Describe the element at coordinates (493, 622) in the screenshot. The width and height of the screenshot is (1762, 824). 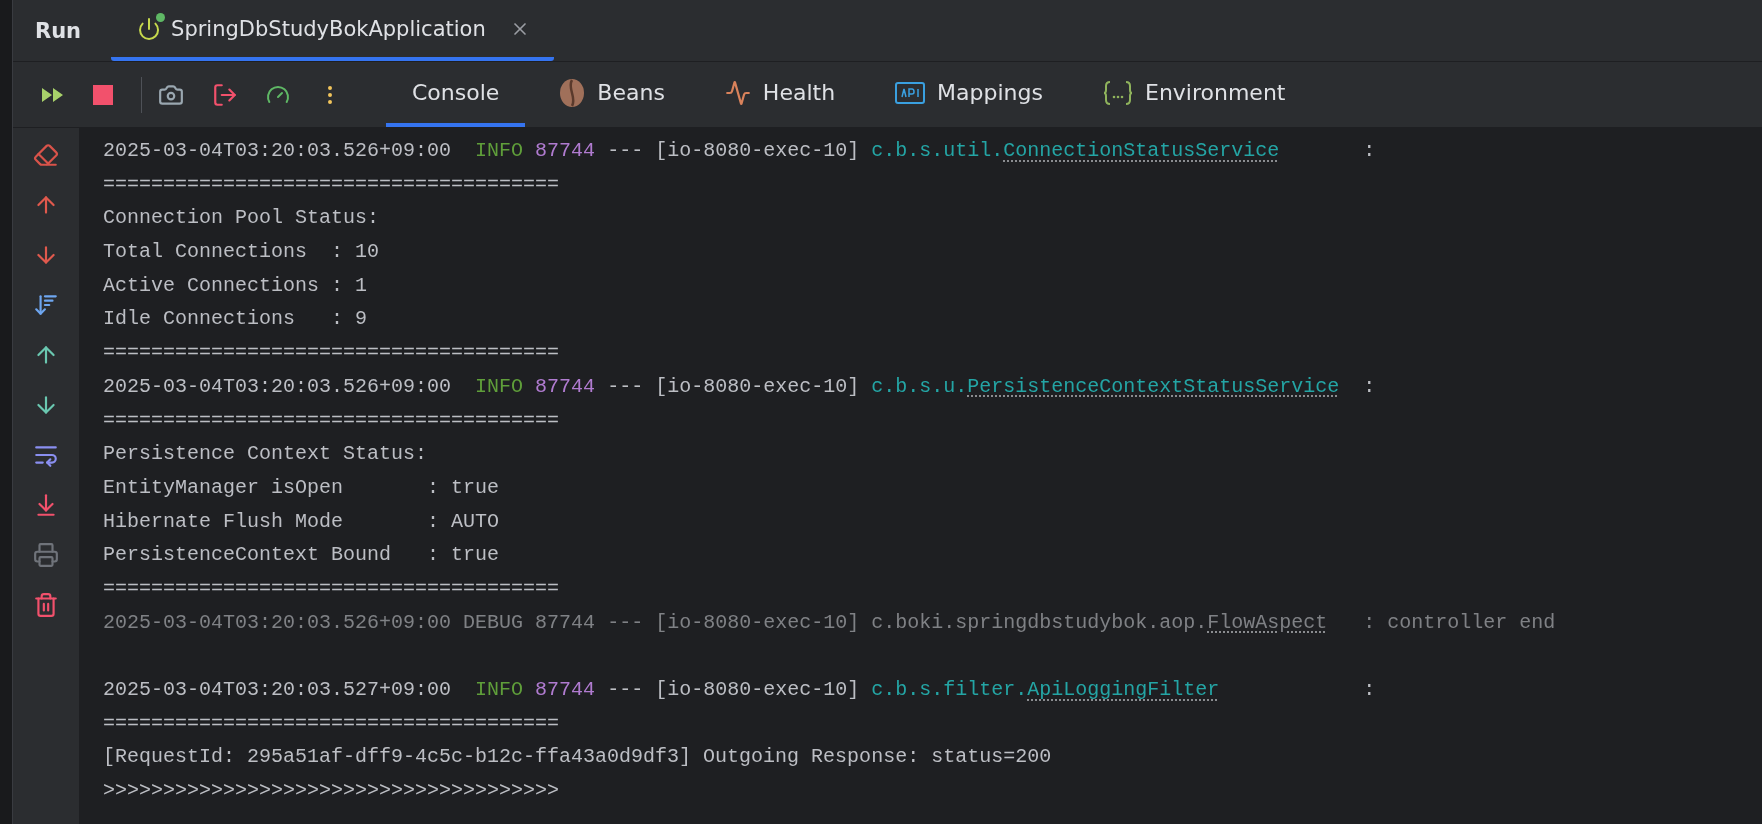
I see `log-level: DEBUG` at that location.